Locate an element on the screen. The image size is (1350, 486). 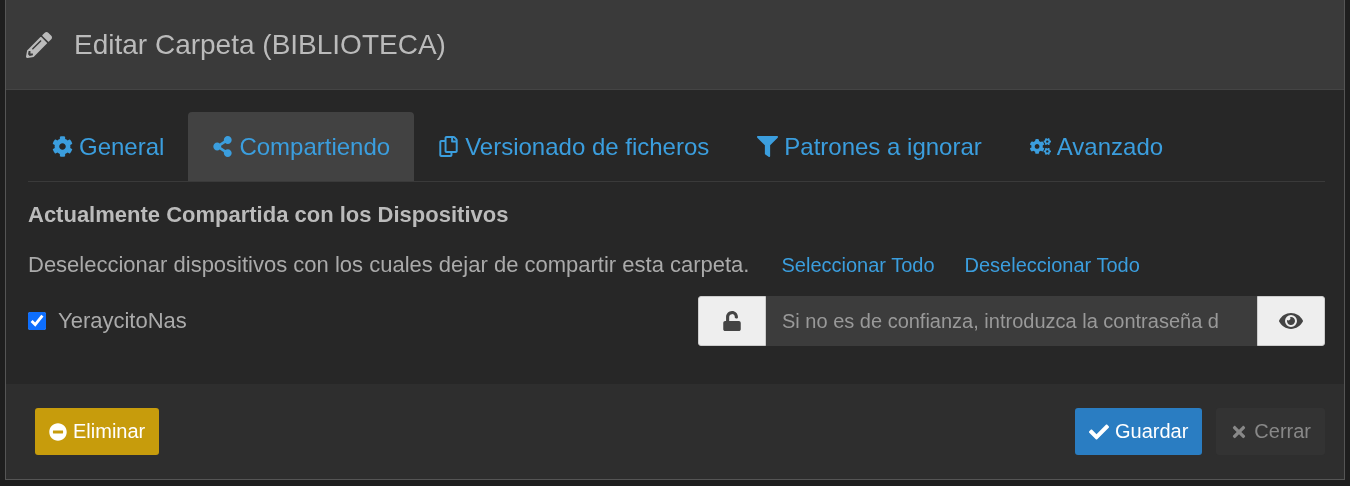
password-field: Si no es de confianza, introduzca la contraseña d is located at coordinates (1011, 321).